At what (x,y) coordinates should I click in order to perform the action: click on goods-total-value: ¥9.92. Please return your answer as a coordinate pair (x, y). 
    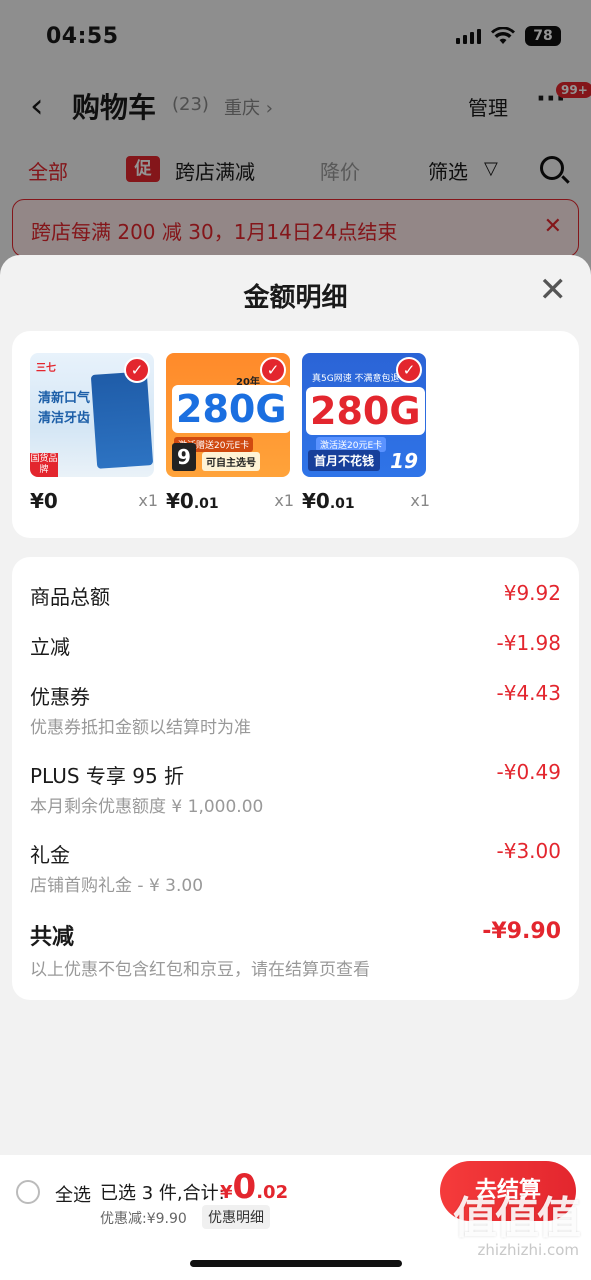
    Looking at the image, I should click on (532, 593).